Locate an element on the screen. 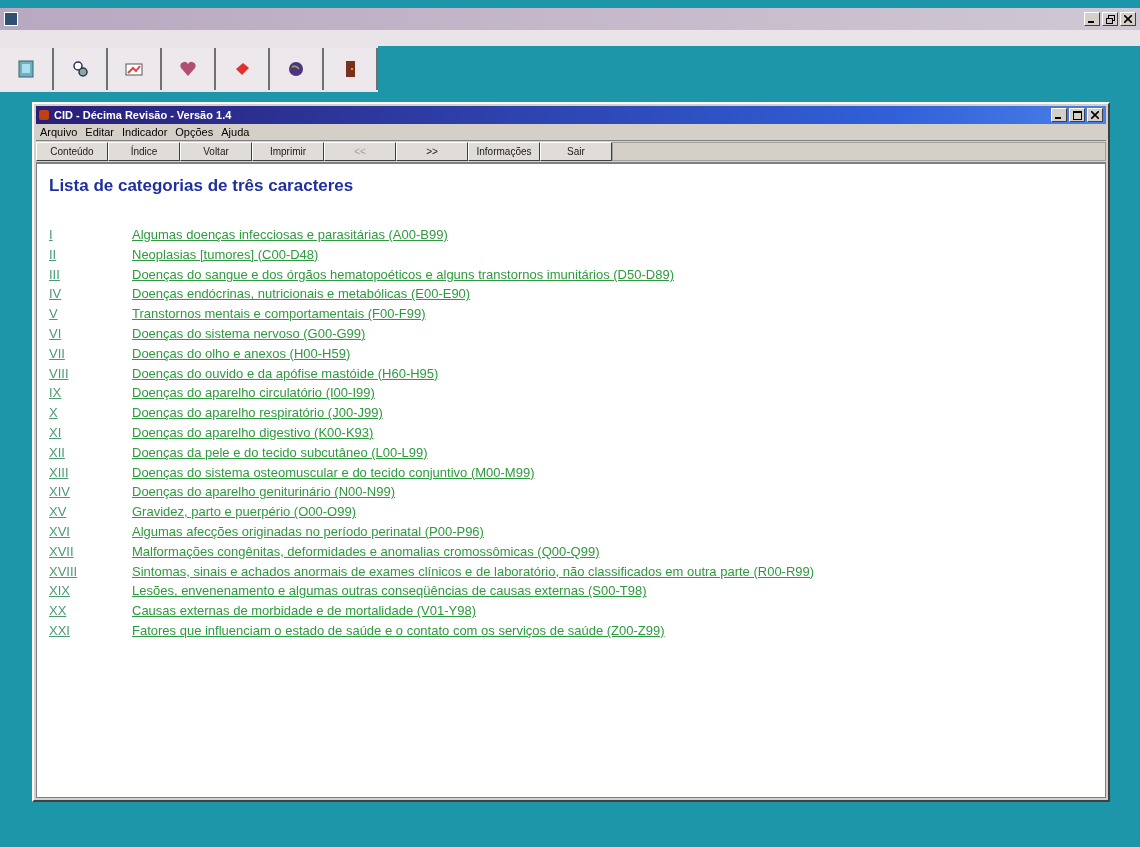 The width and height of the screenshot is (1140, 847). chapter-link: Doenças do aparelho circulatório (I00-I99) is located at coordinates (473, 394).